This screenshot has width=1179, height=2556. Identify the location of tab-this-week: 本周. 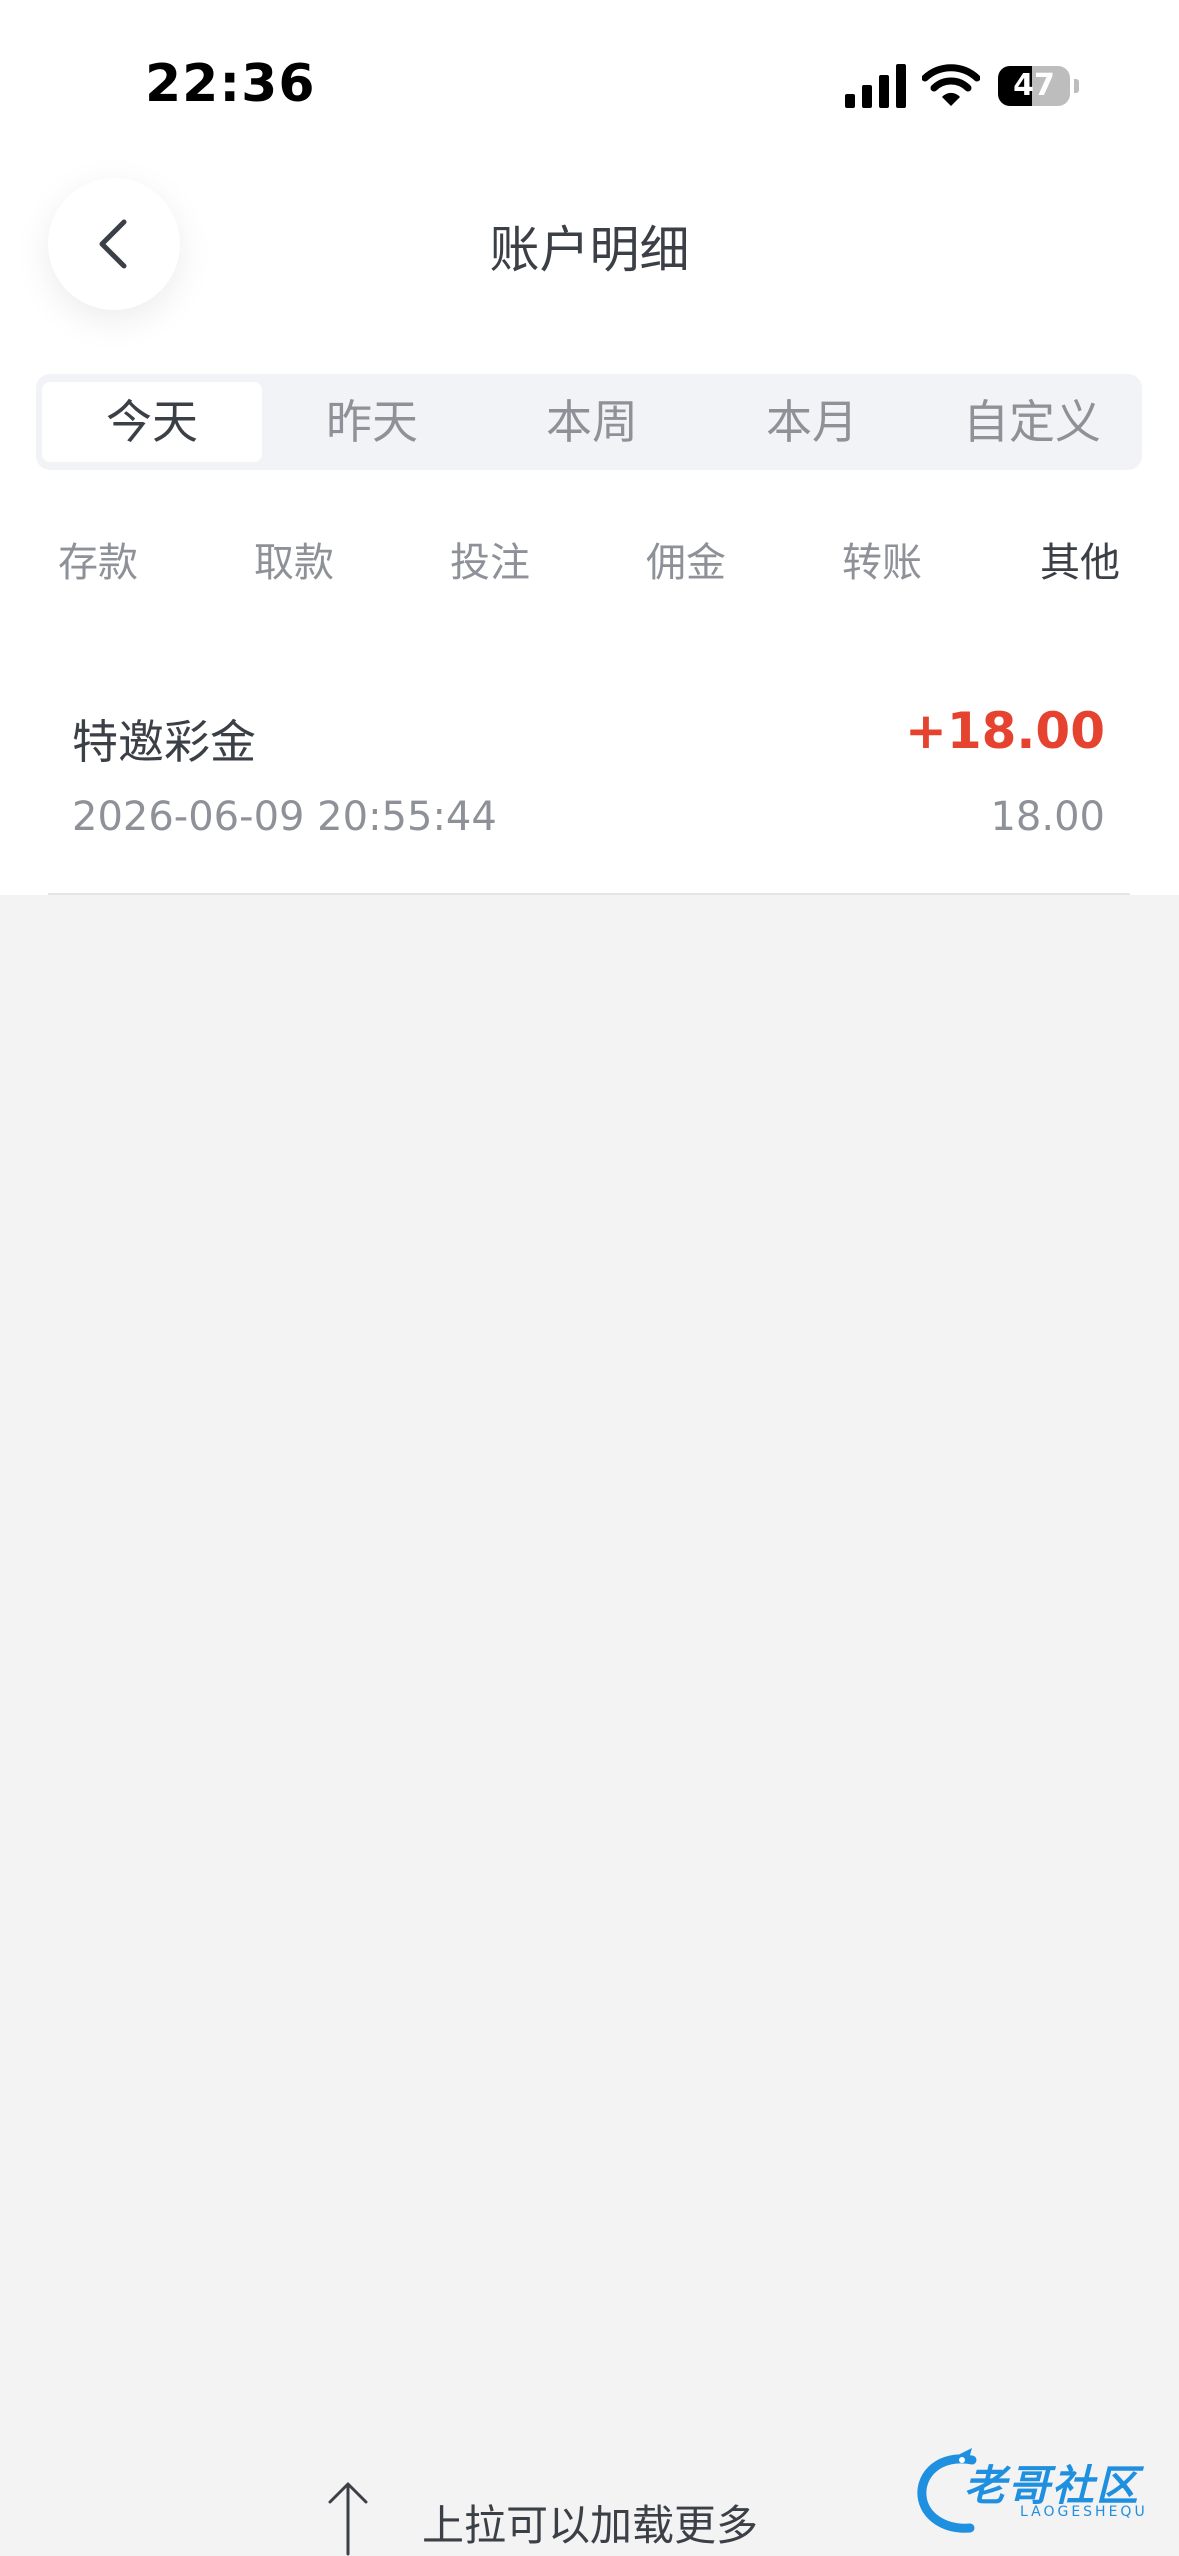
(592, 422).